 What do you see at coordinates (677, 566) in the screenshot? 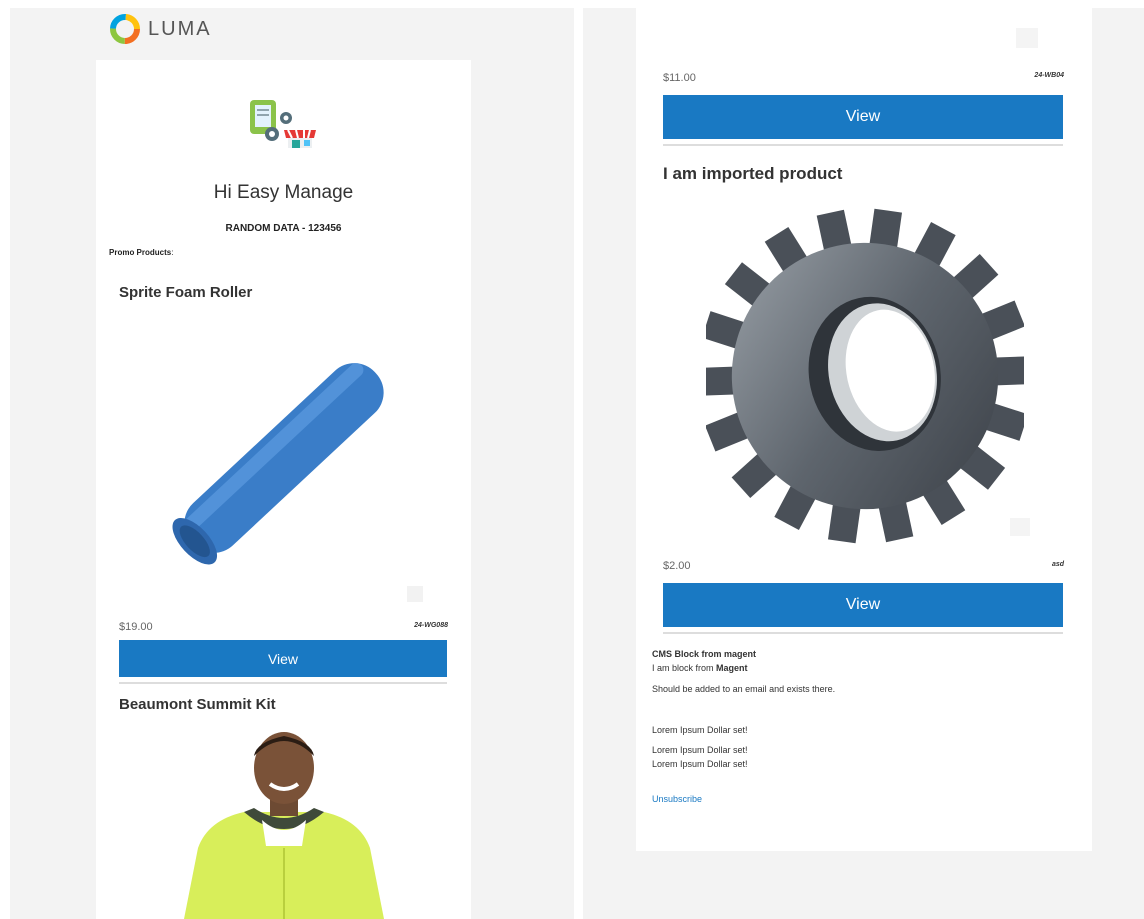
I see `product-price: $2.00` at bounding box center [677, 566].